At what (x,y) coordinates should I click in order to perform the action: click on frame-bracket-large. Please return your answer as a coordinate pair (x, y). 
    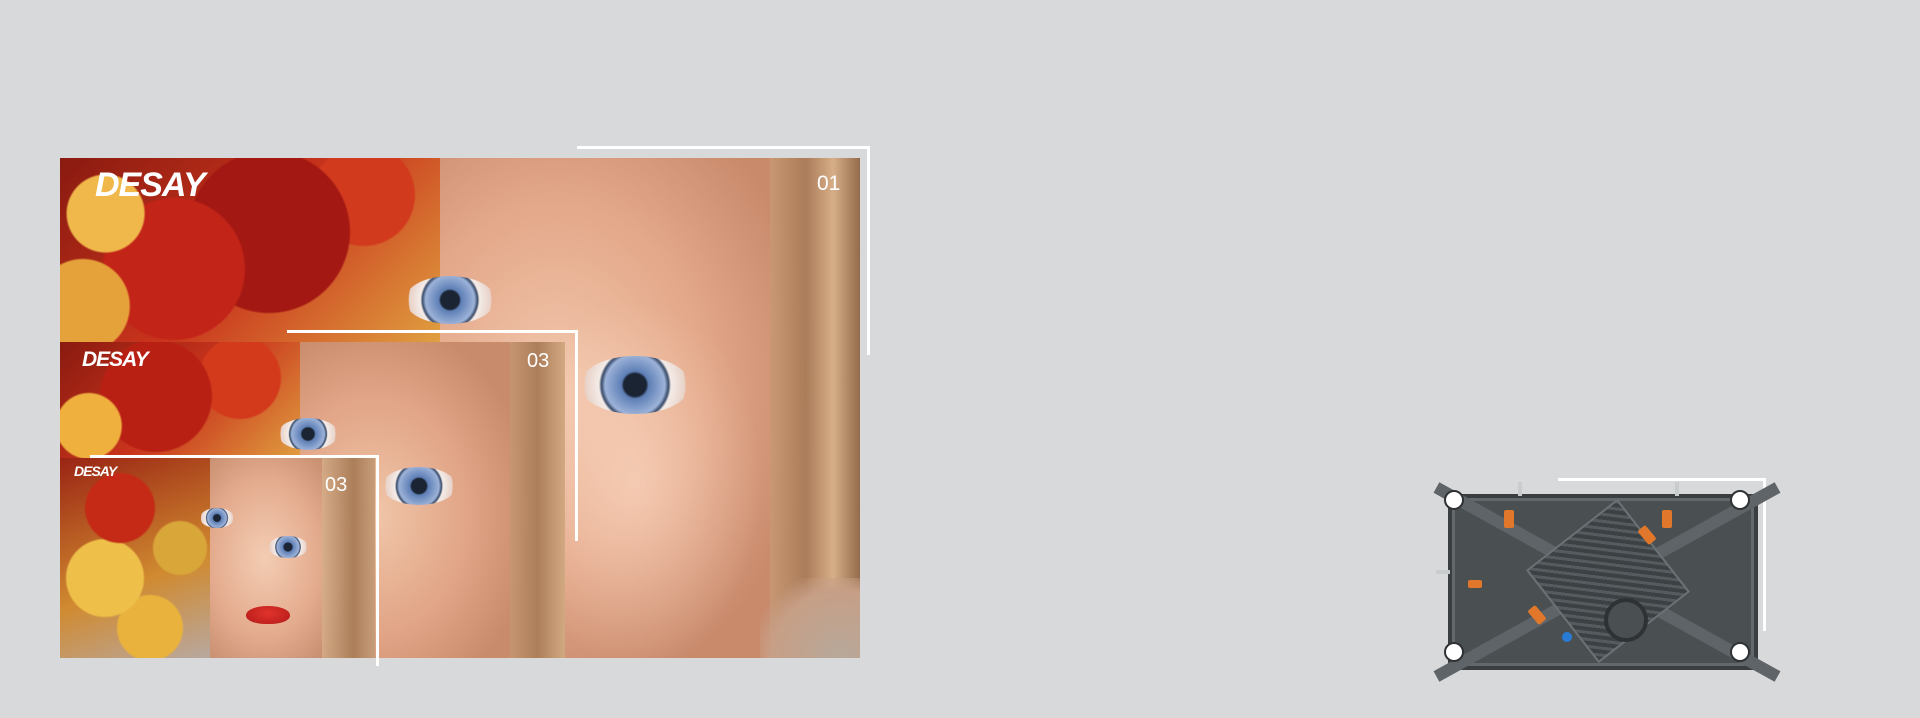
    Looking at the image, I should click on (723, 250).